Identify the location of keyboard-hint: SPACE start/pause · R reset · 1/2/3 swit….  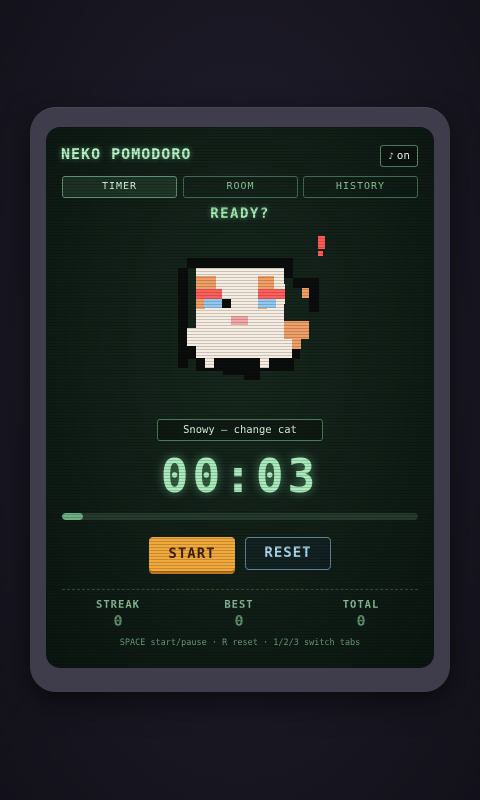
(240, 643).